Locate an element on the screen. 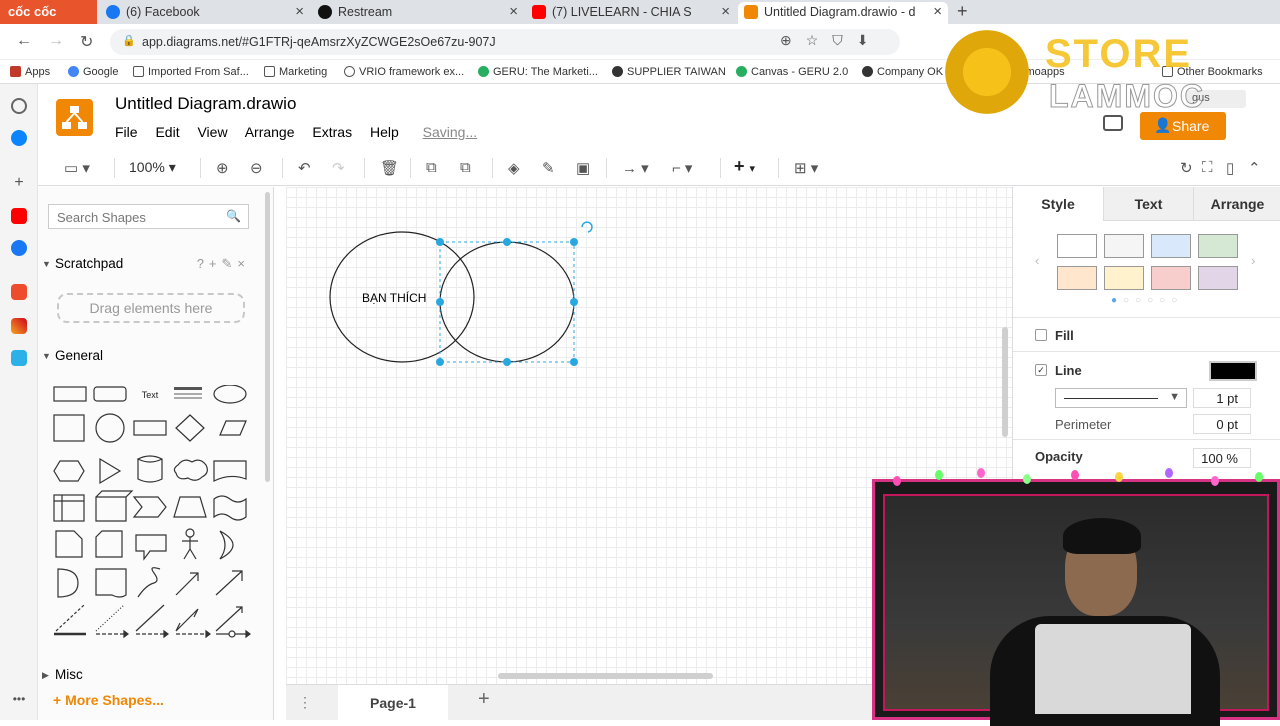  sale-icon is located at coordinates (19, 358).